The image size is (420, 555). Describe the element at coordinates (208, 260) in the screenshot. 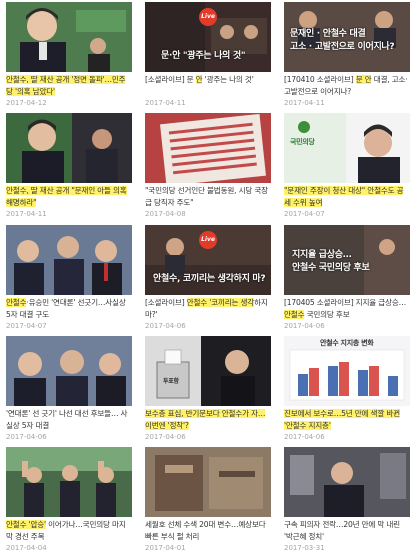

I see `video-thumbnail: Live 안철수, 코끼리는 생각하지 마?` at that location.